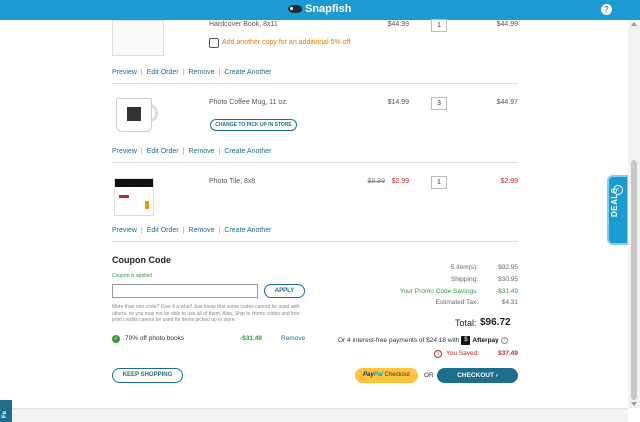  What do you see at coordinates (232, 181) in the screenshot?
I see `item-title: Photo Tile, 8x8` at bounding box center [232, 181].